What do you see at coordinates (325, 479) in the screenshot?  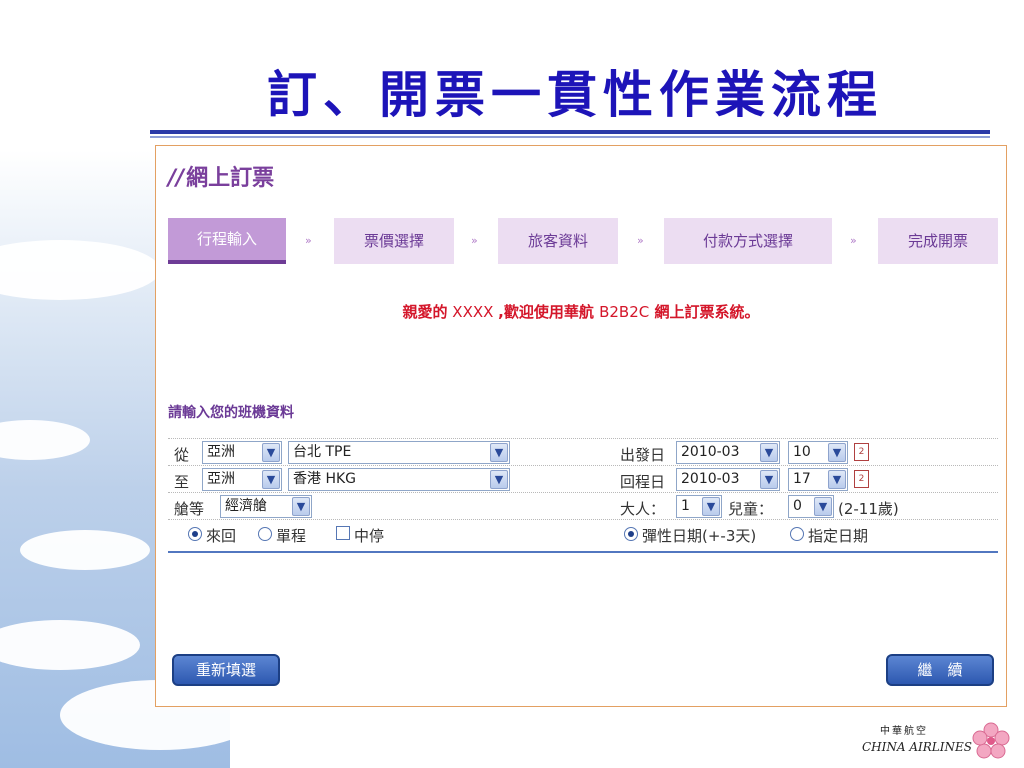 I see `to-city-value: 香港 HKG` at bounding box center [325, 479].